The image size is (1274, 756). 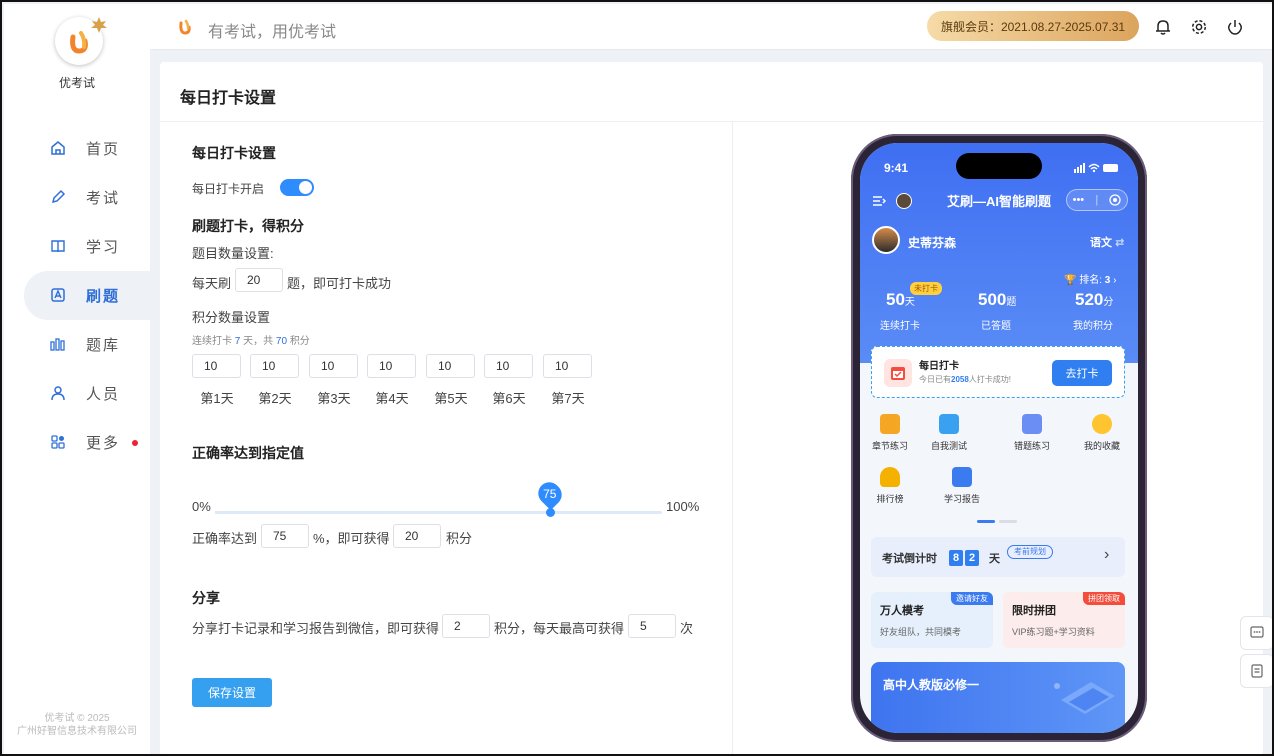 I want to click on chapter-icon, so click(x=890, y=424).